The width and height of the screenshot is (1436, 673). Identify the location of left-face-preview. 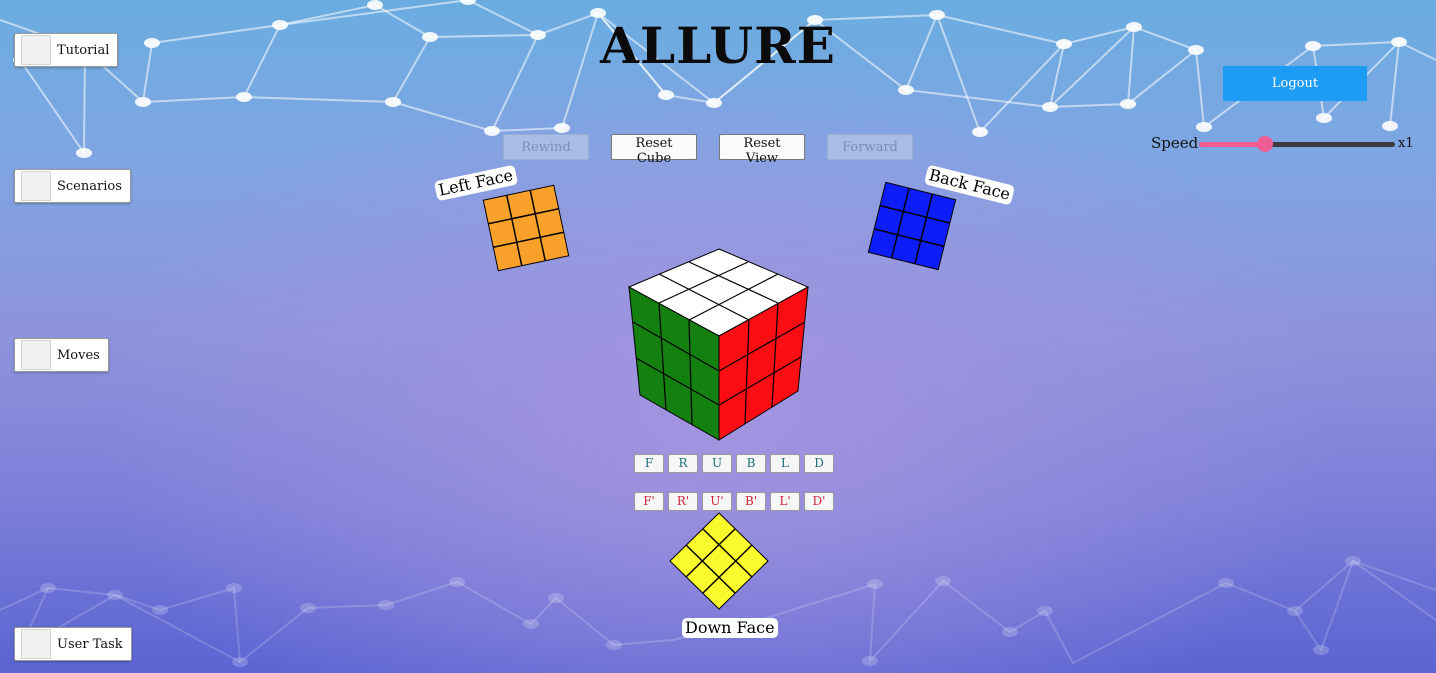
(526, 228).